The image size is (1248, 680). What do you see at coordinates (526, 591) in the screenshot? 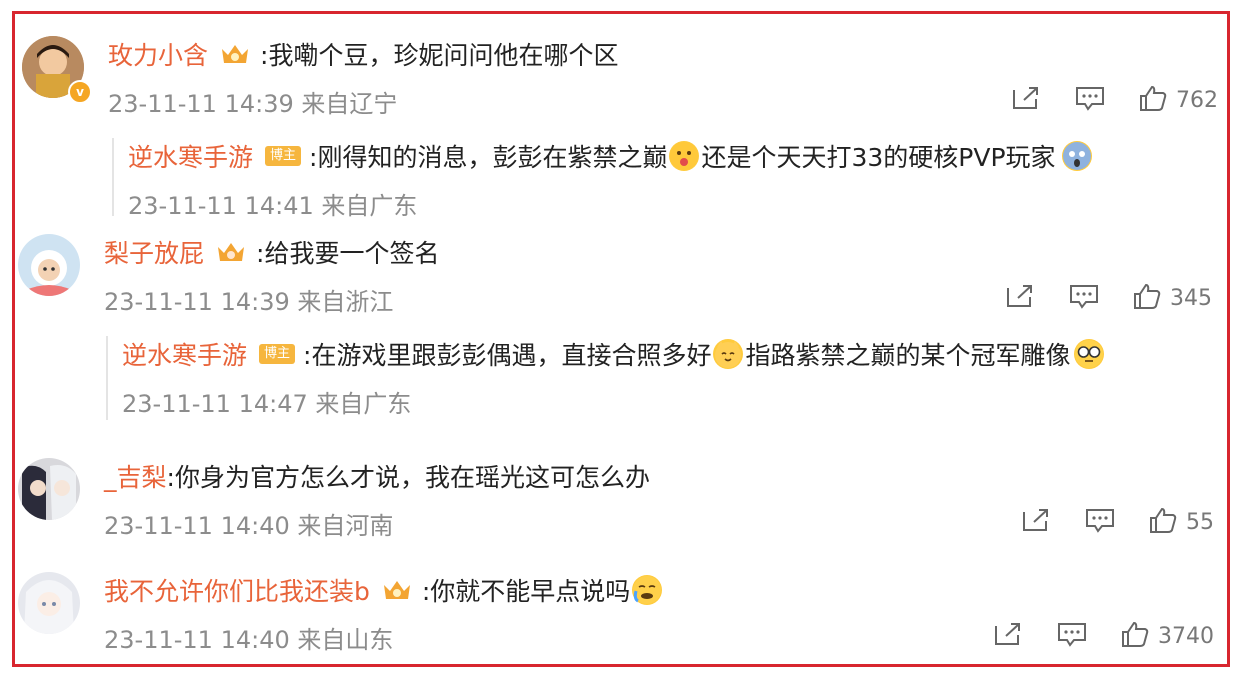
I see `comment-text: :你就不能早点说吗` at bounding box center [526, 591].